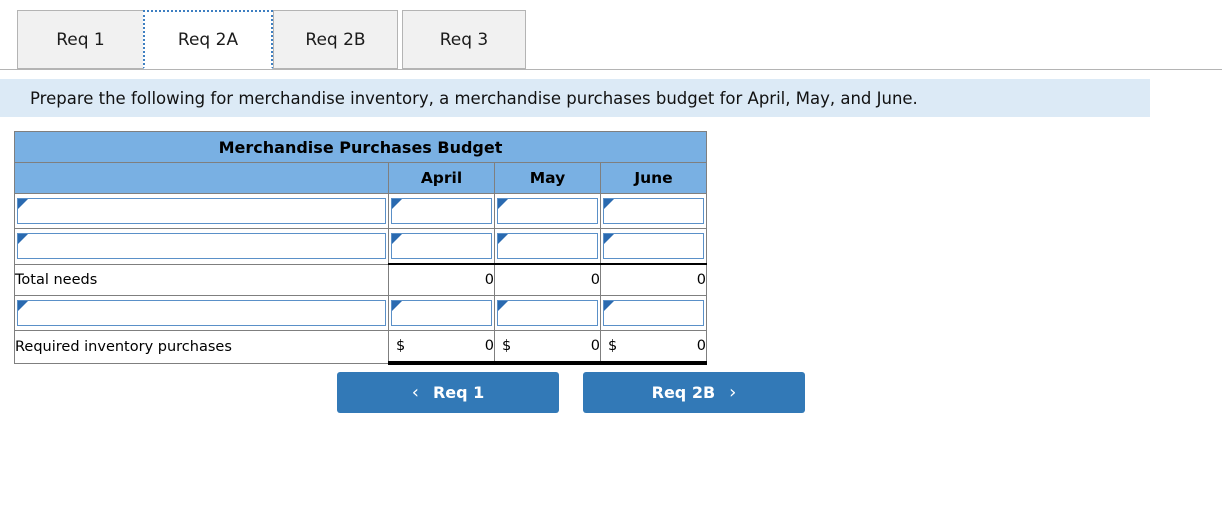 Image resolution: width=1222 pixels, height=508 pixels. I want to click on row-0-june-input, so click(653, 211).